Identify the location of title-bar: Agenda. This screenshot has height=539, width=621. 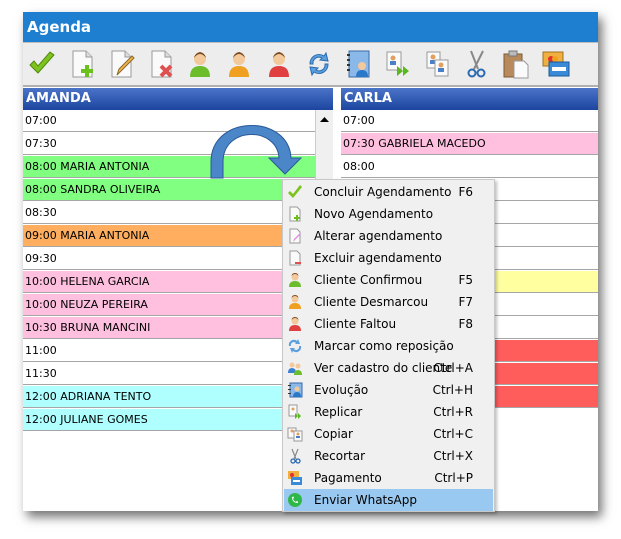
(310, 27).